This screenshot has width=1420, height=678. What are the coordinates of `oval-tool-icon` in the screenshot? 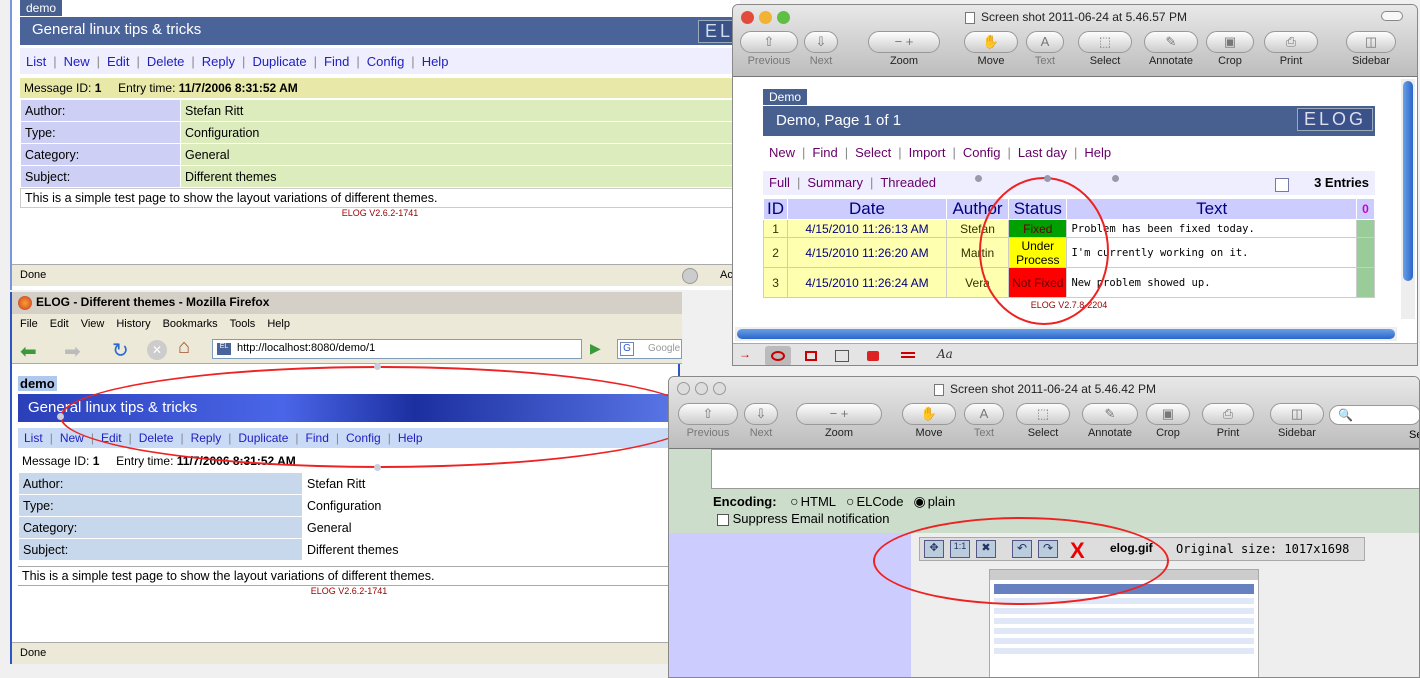 It's located at (778, 355).